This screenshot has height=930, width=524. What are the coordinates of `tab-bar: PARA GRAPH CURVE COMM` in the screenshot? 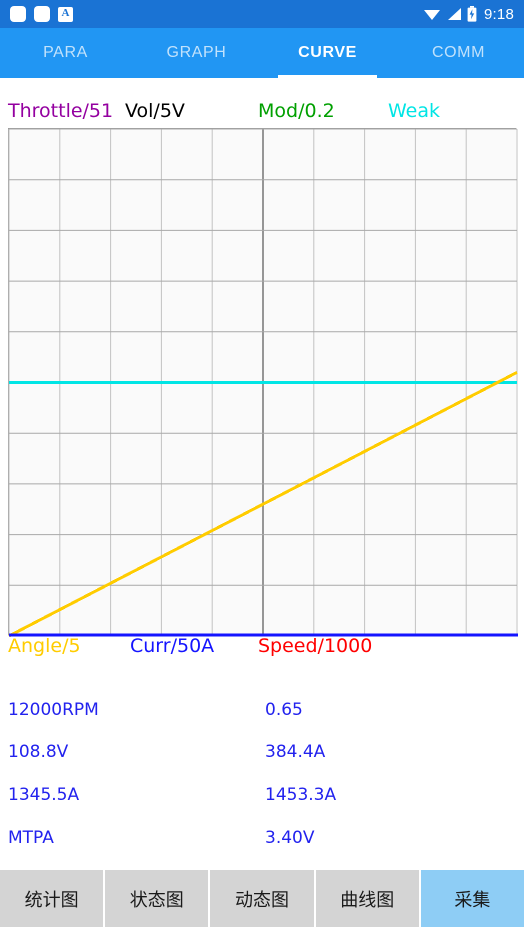 It's located at (262, 53).